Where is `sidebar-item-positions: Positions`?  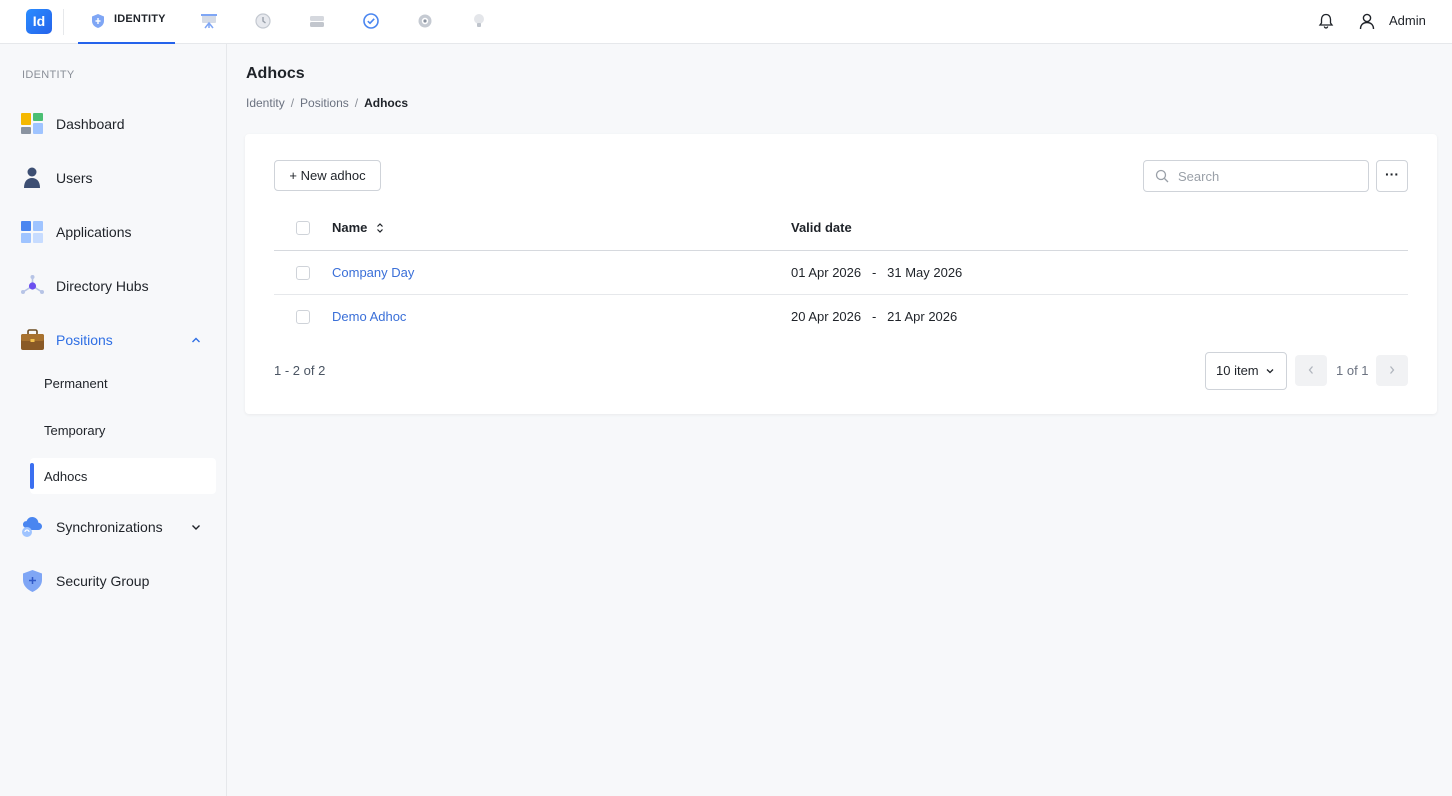 sidebar-item-positions: Positions is located at coordinates (118, 340).